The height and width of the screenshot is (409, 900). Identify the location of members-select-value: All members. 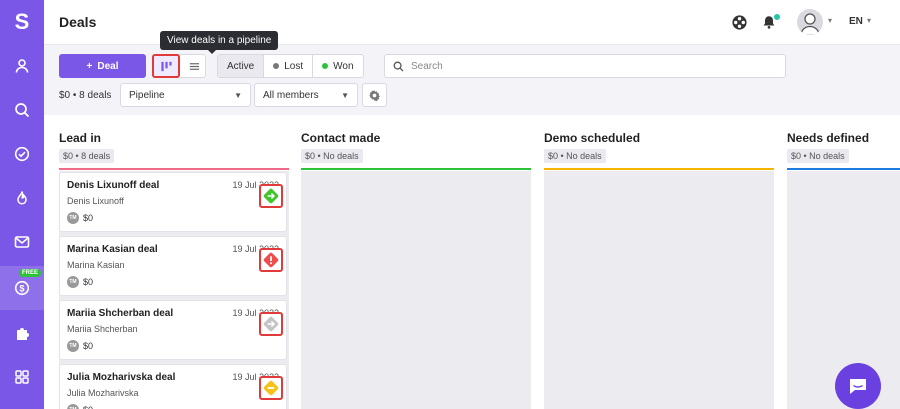
(291, 95).